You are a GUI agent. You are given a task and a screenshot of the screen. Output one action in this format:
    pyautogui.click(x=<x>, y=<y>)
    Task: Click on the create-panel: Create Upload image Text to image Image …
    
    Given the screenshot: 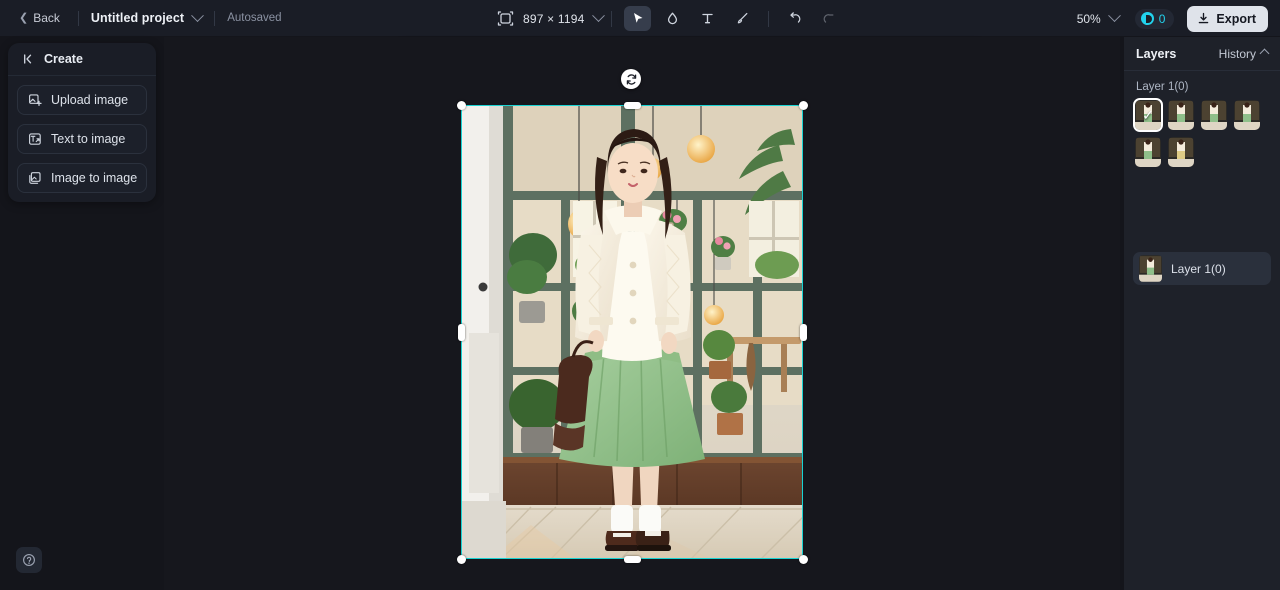 What is the action you would take?
    pyautogui.click(x=82, y=122)
    